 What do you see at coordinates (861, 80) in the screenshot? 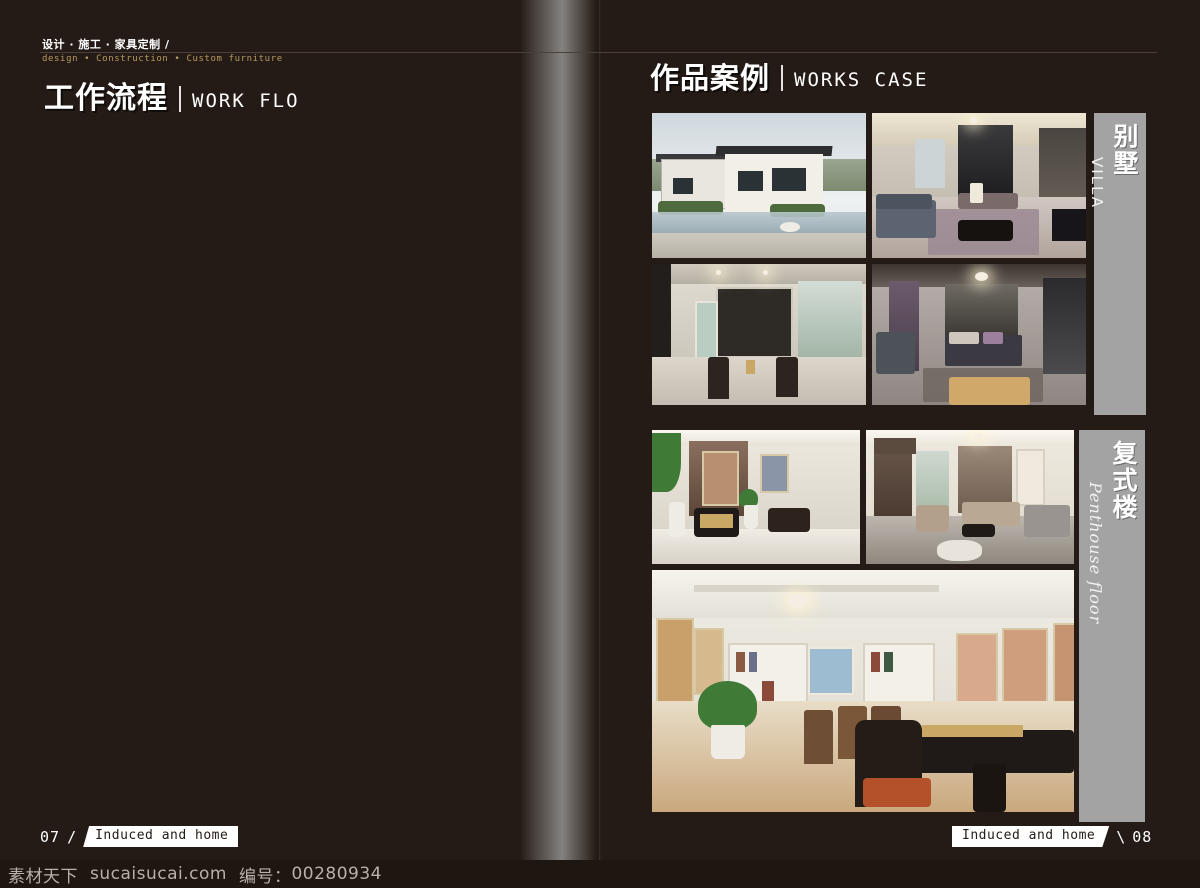
I see `right-title-english: WORKS CASE` at bounding box center [861, 80].